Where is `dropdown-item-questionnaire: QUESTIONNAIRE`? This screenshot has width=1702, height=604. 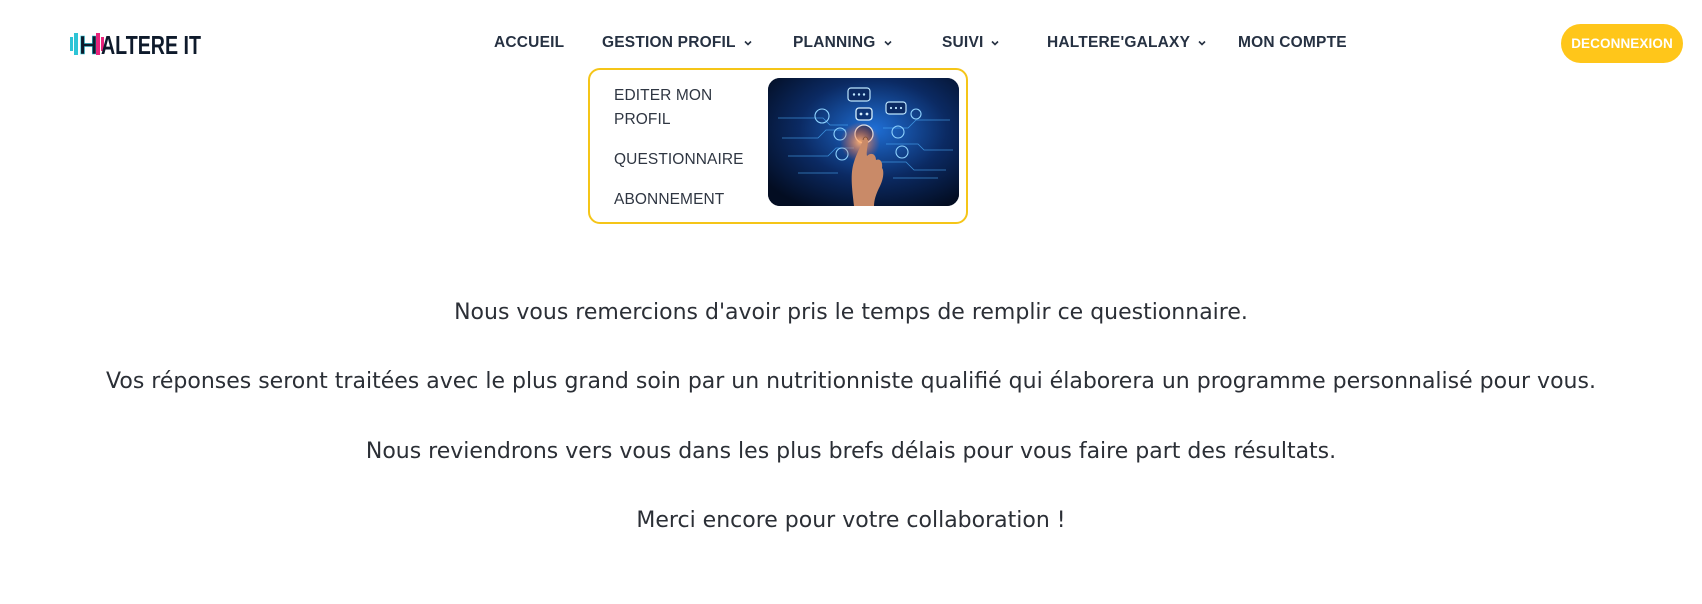 dropdown-item-questionnaire: QUESTIONNAIRE is located at coordinates (679, 160).